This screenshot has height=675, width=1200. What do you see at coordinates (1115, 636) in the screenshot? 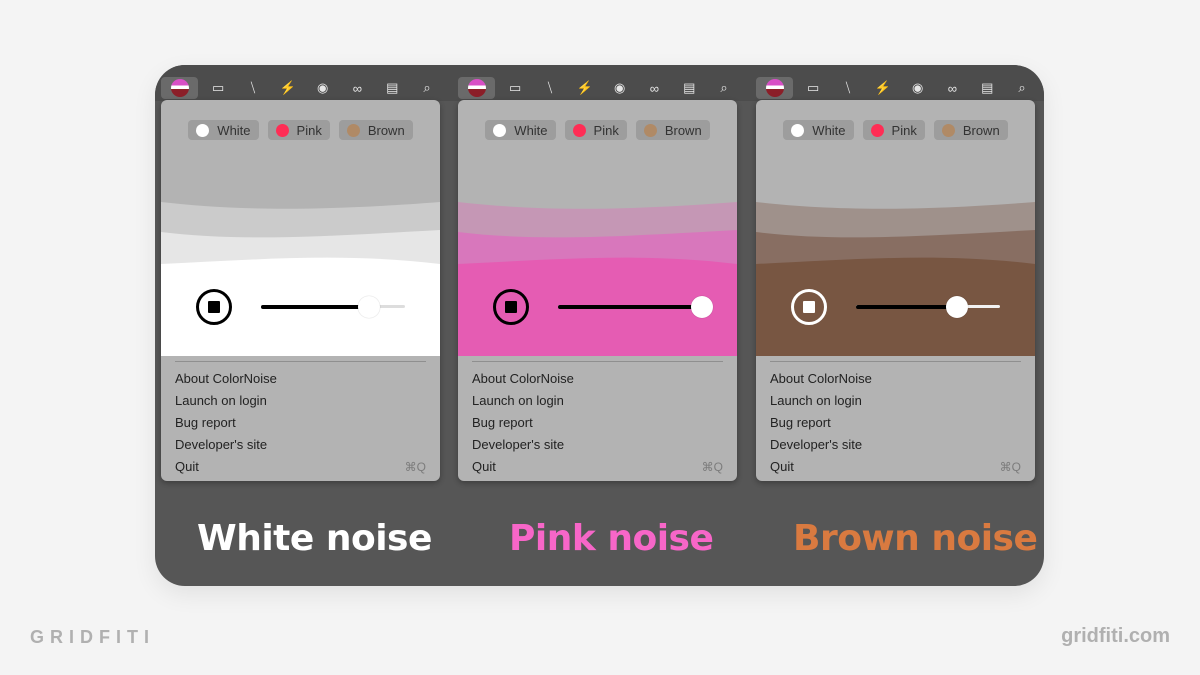
I see `brand-url: gridfiti.com` at bounding box center [1115, 636].